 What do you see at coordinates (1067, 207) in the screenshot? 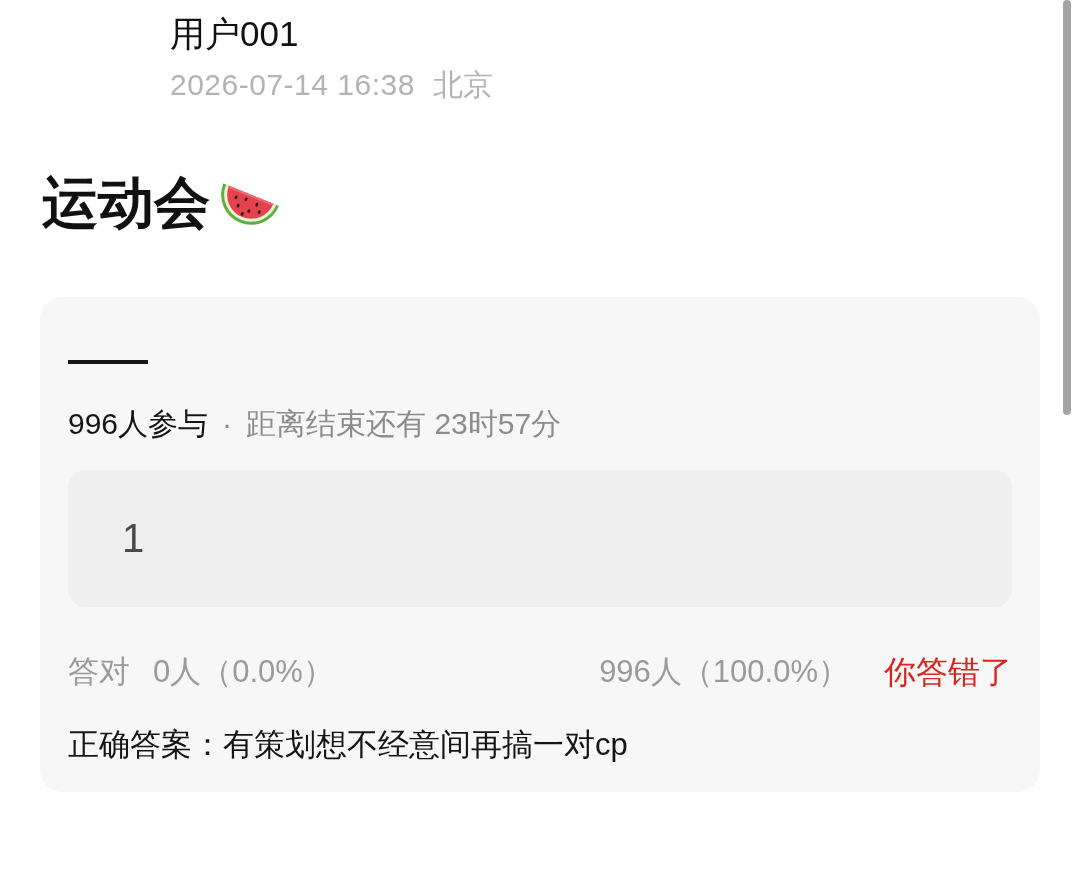
I see `scrollbar-thumb` at bounding box center [1067, 207].